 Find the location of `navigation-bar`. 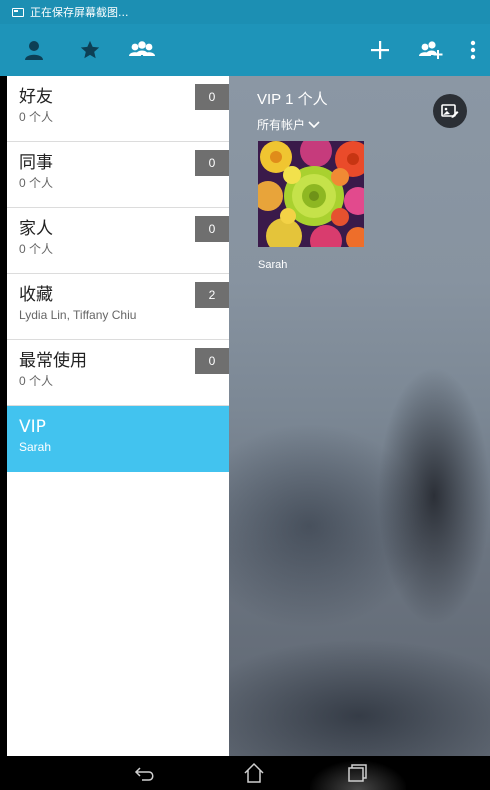

navigation-bar is located at coordinates (245, 773).